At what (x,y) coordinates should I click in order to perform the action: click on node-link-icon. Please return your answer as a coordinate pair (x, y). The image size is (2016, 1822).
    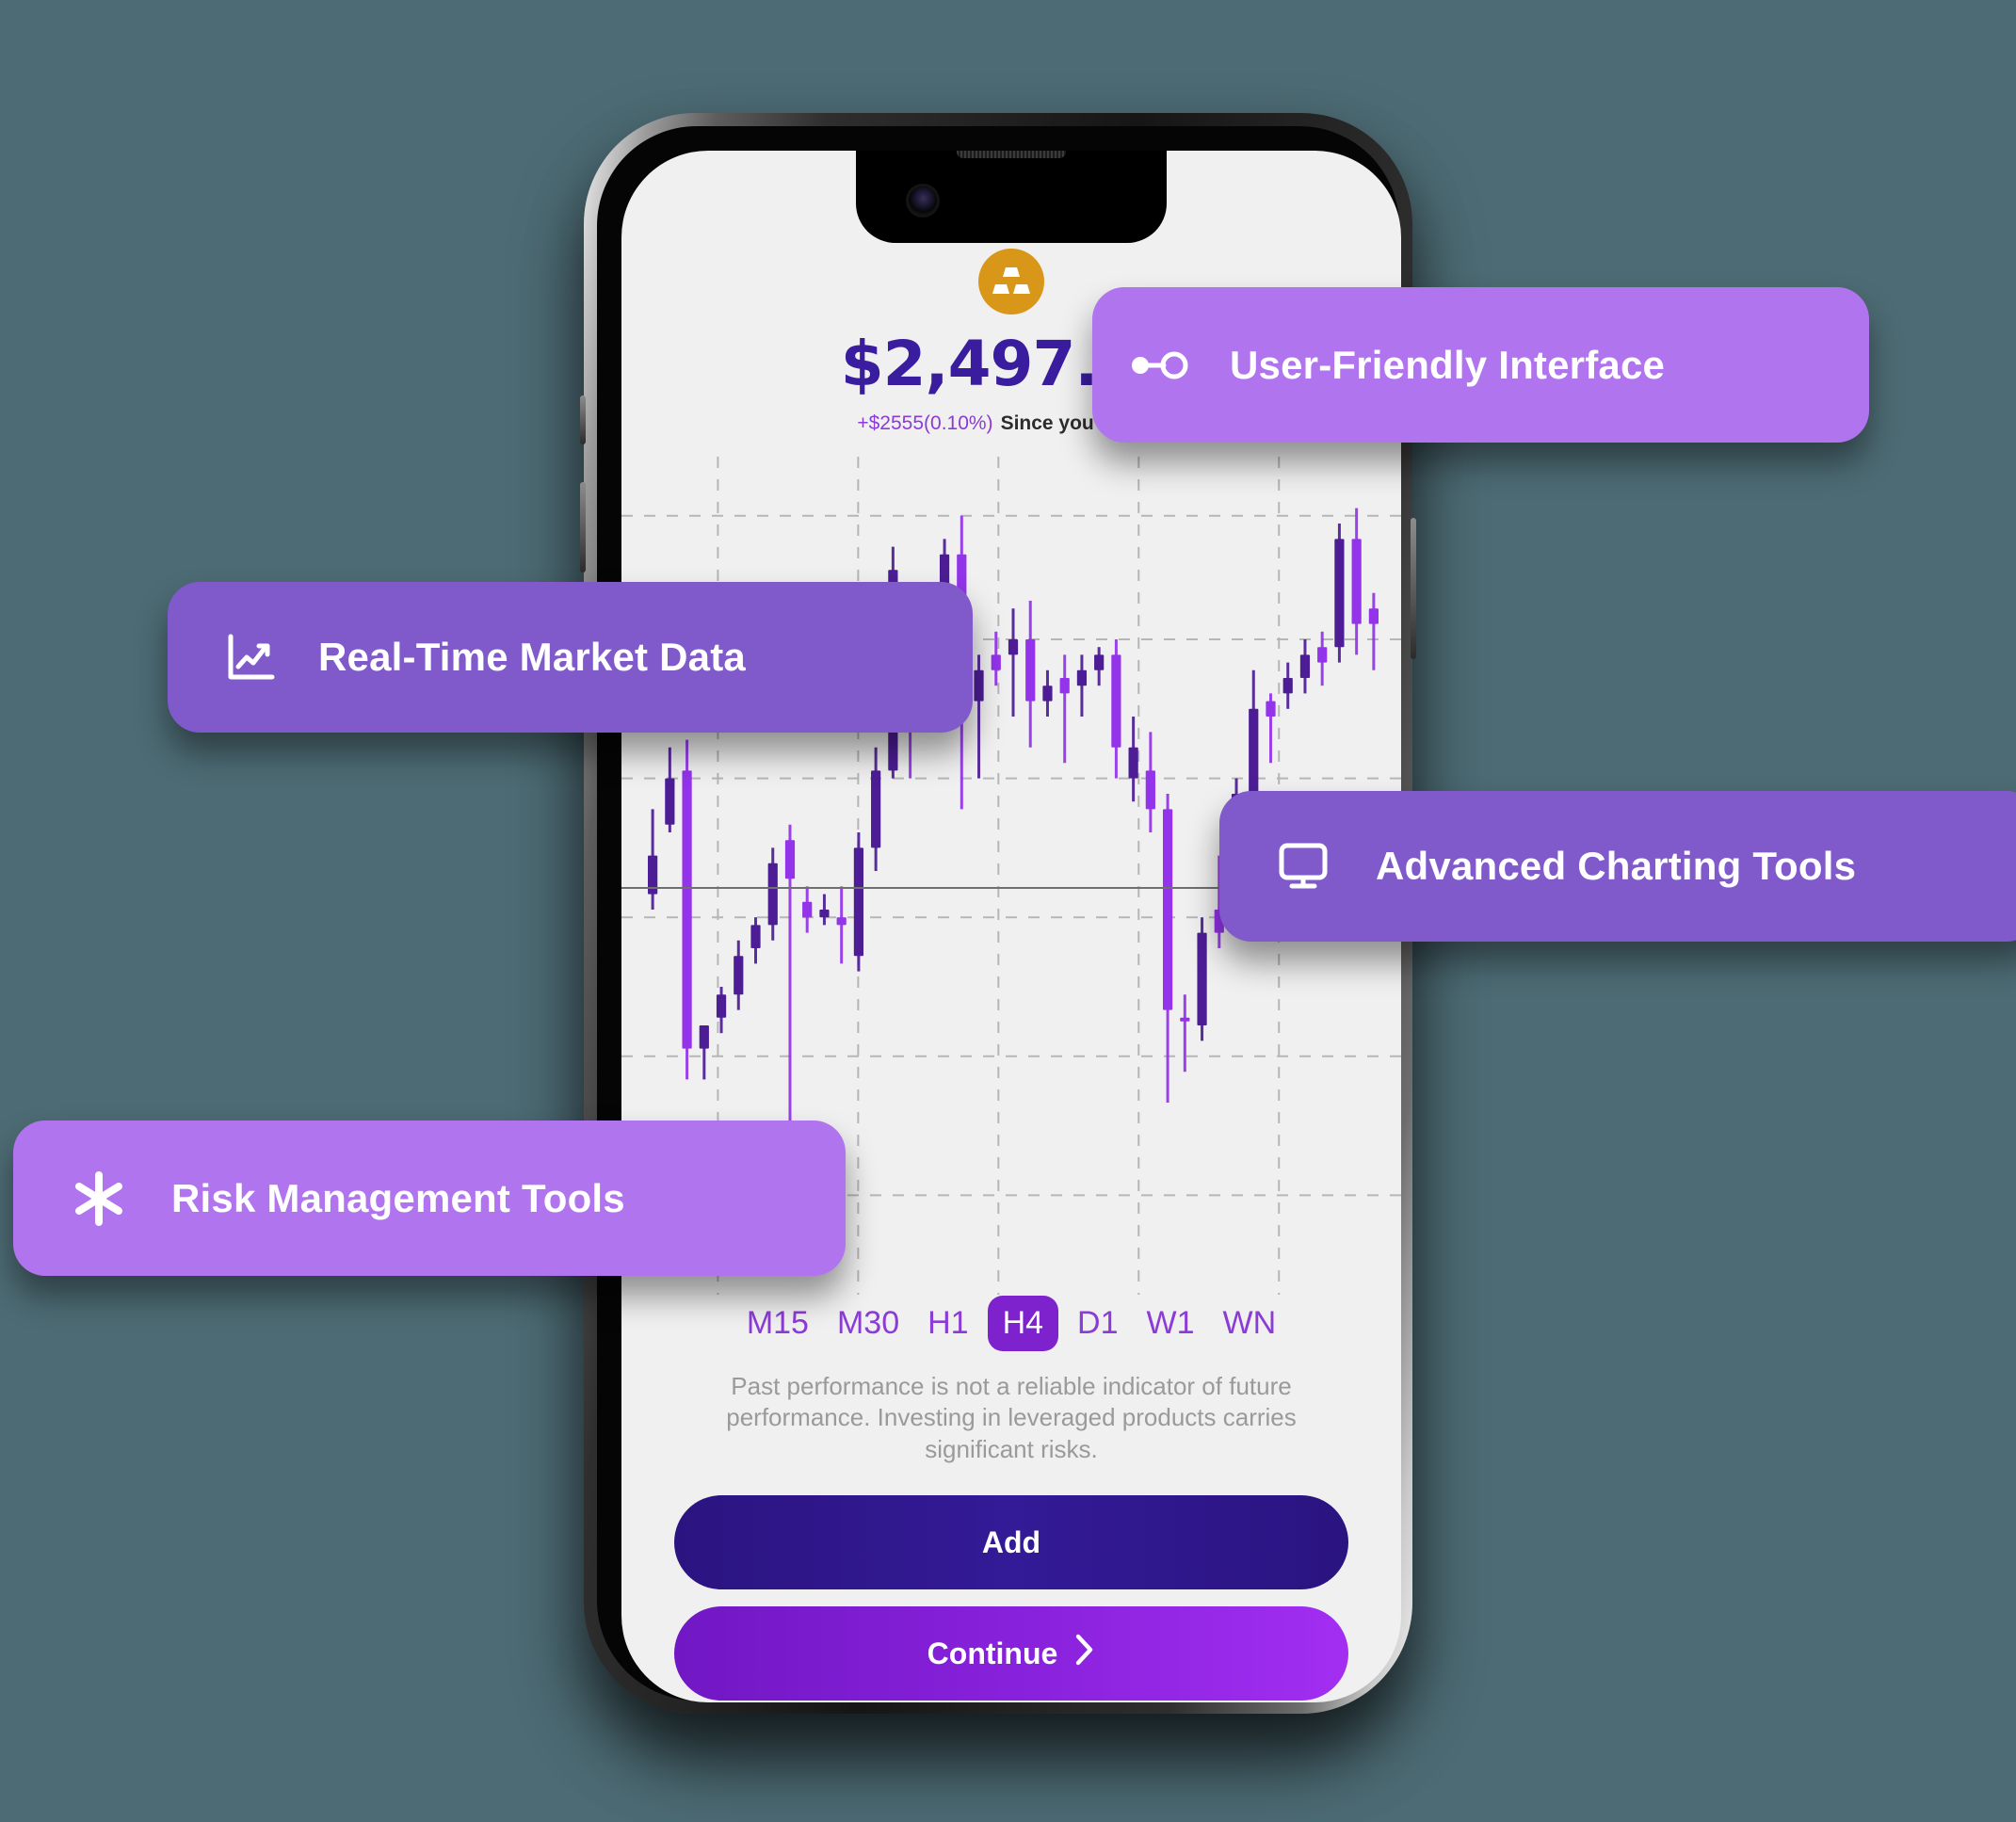
    Looking at the image, I should click on (1159, 365).